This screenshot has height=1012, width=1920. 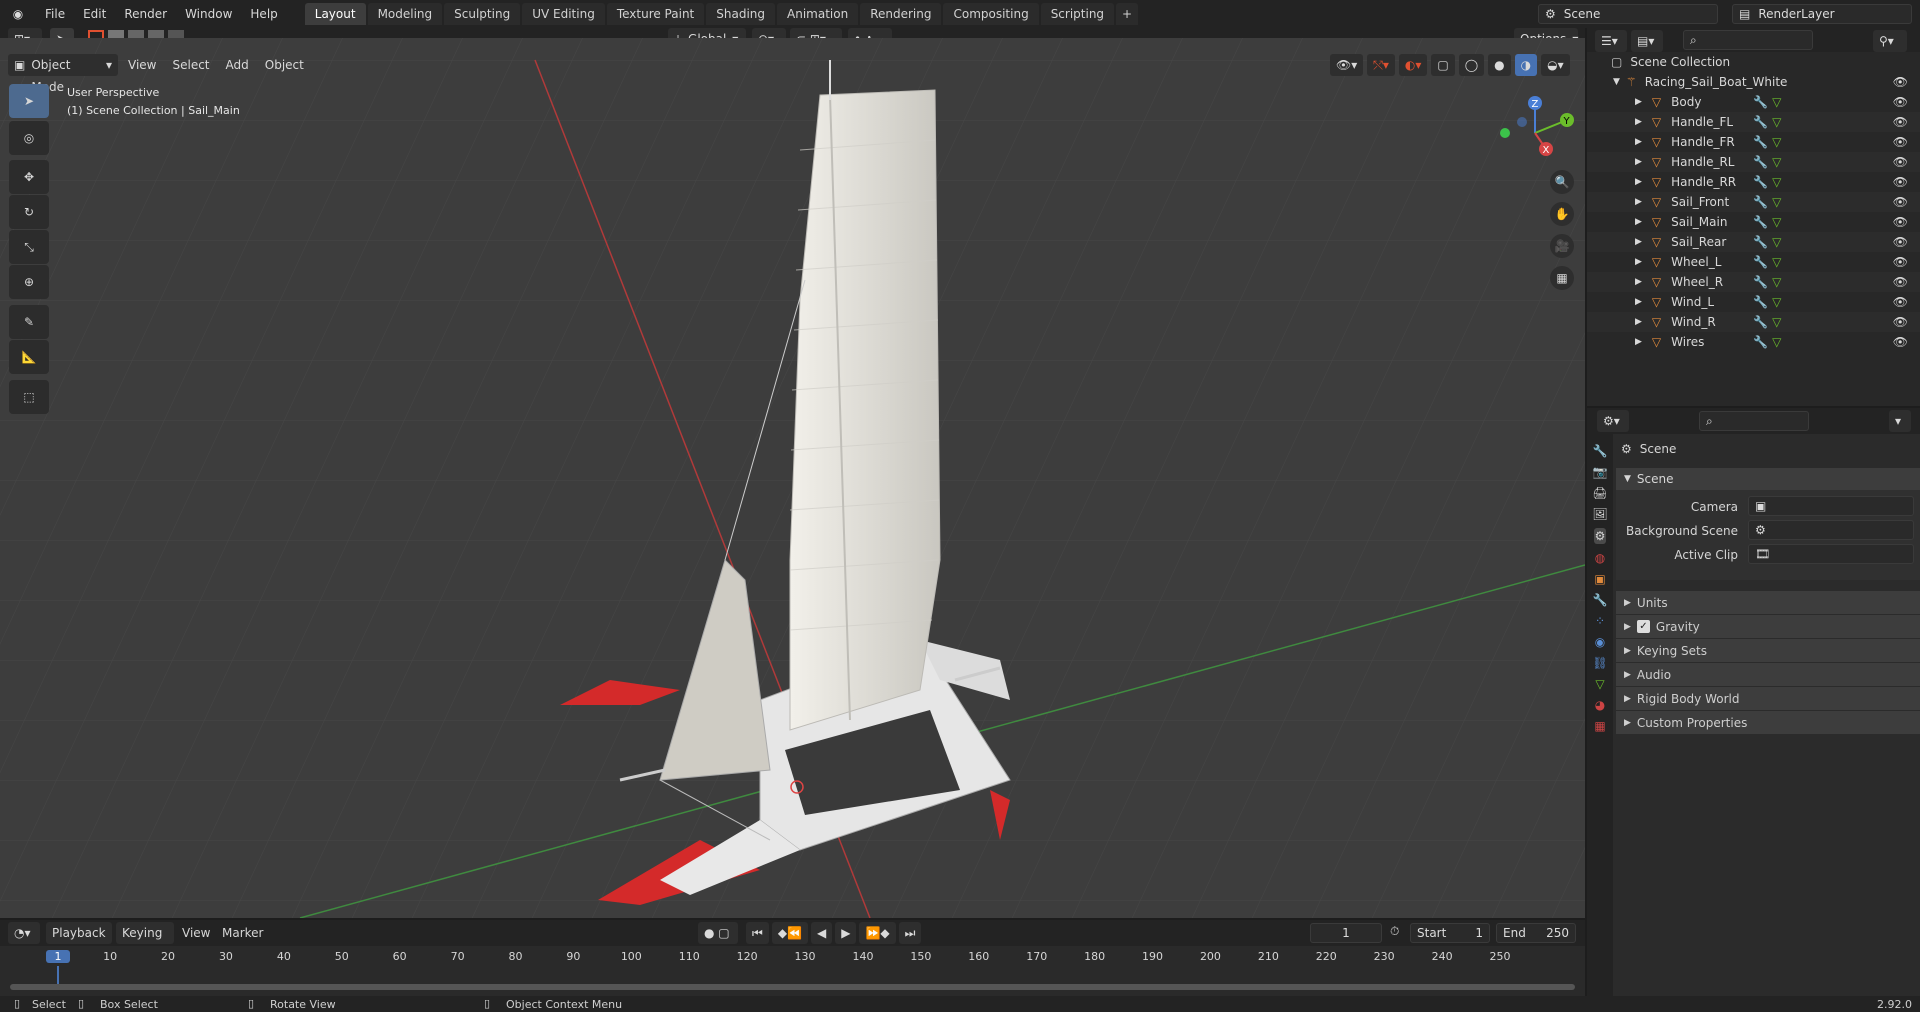 I want to click on physics-tab-icon: ◉, so click(x=1600, y=642).